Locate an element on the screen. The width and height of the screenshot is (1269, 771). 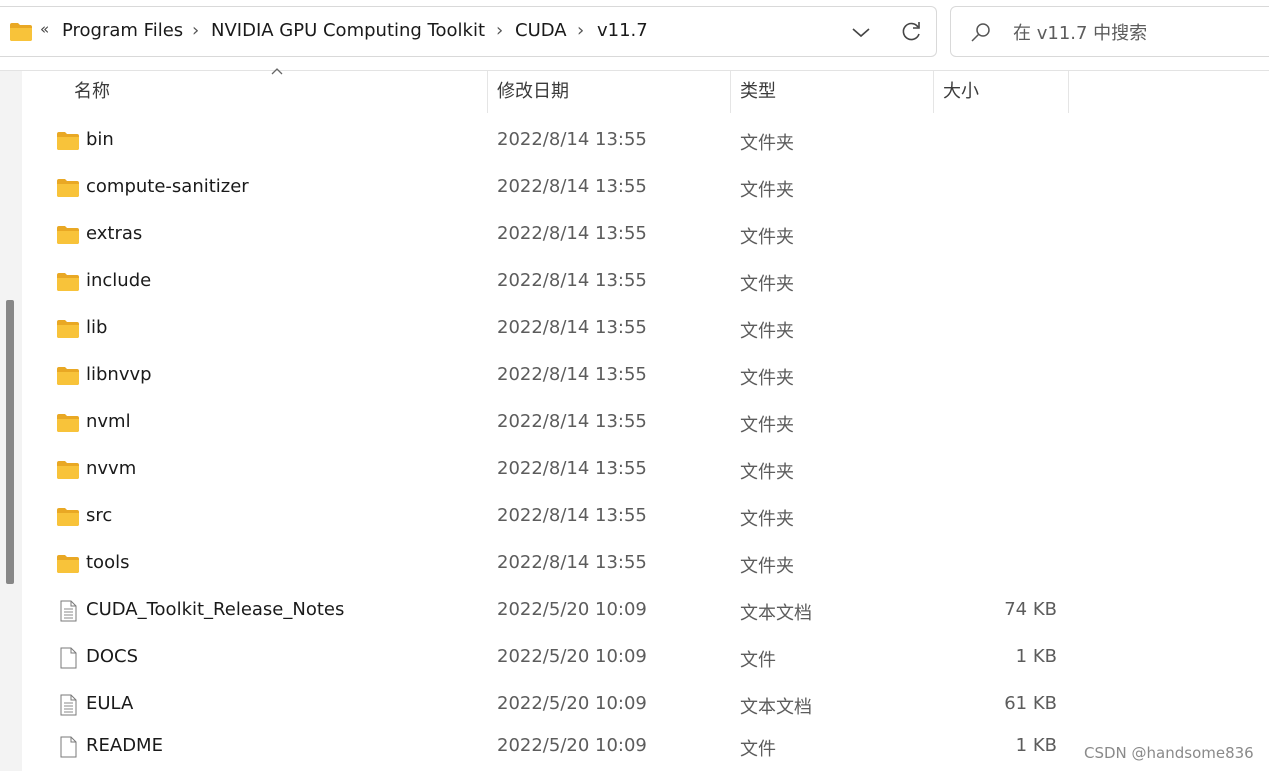
file-size: 74 KB is located at coordinates (1030, 609).